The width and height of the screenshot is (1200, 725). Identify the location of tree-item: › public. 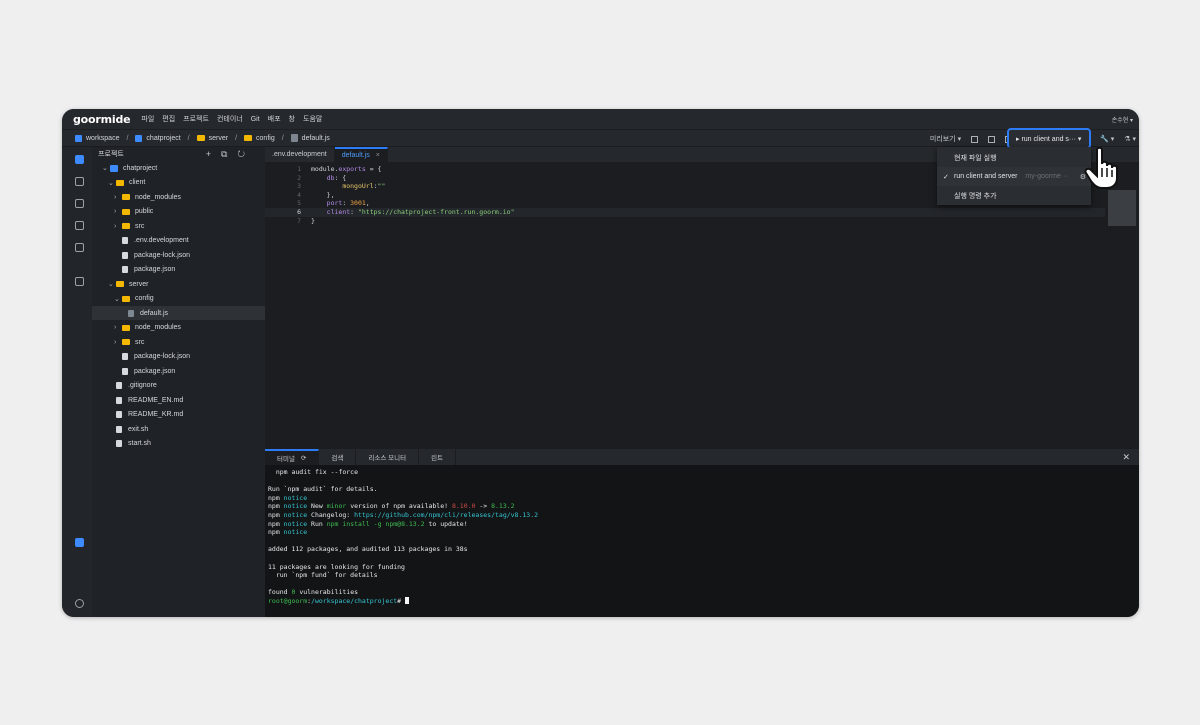
(178, 212).